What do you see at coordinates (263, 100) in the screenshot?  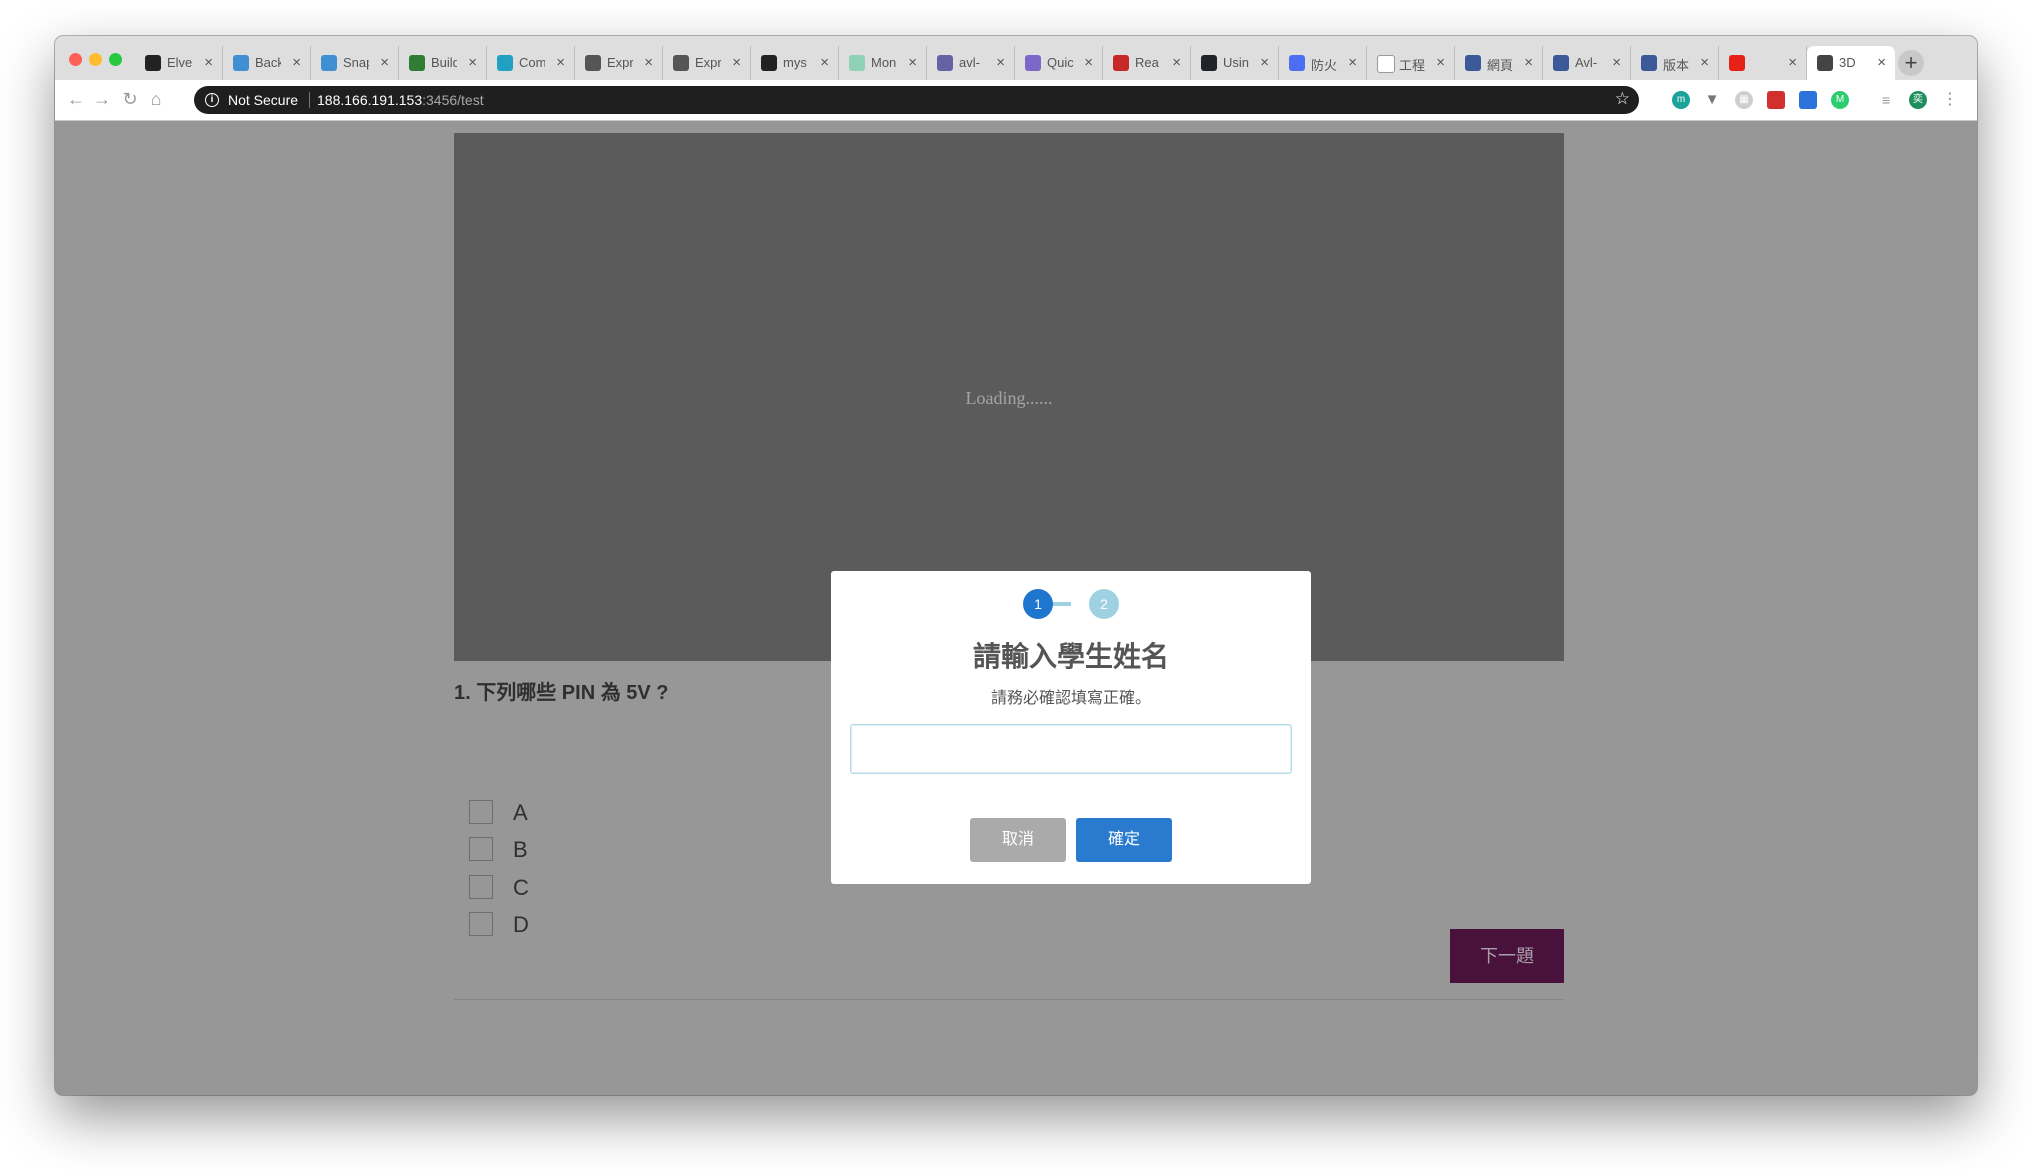 I see `security-label: Not Secure` at bounding box center [263, 100].